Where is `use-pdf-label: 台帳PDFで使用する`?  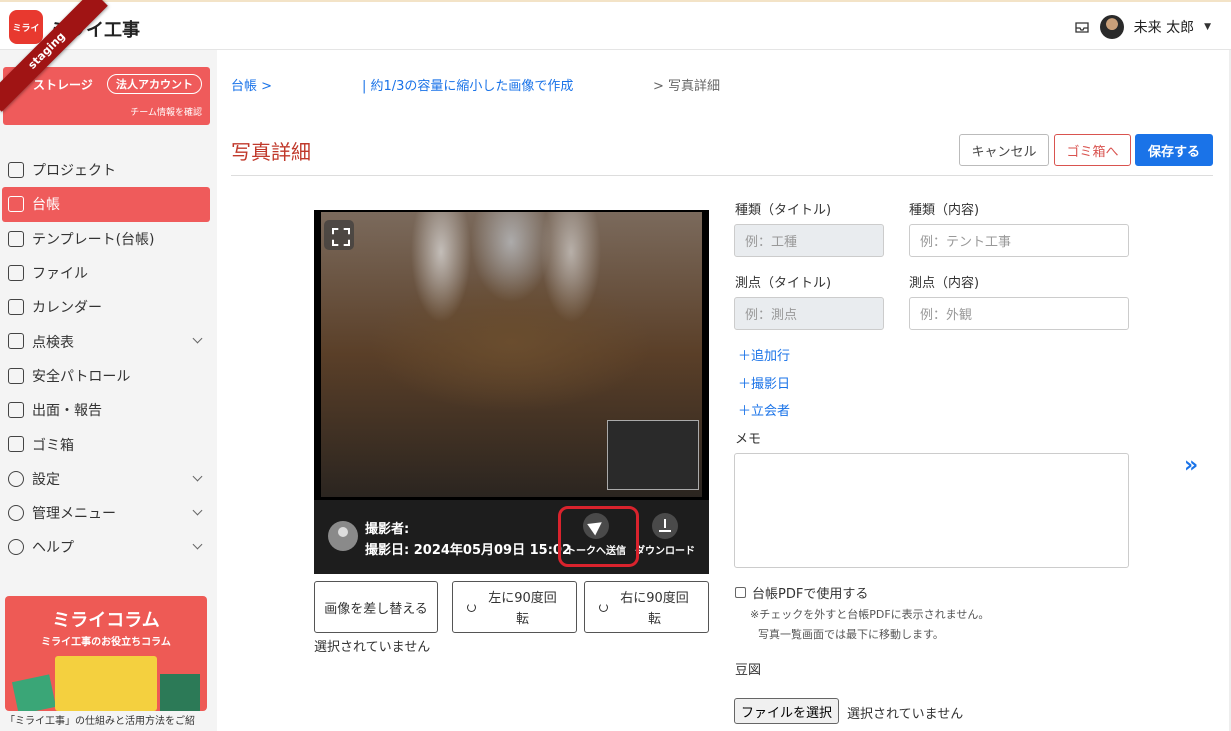 use-pdf-label: 台帳PDFで使用する is located at coordinates (810, 594).